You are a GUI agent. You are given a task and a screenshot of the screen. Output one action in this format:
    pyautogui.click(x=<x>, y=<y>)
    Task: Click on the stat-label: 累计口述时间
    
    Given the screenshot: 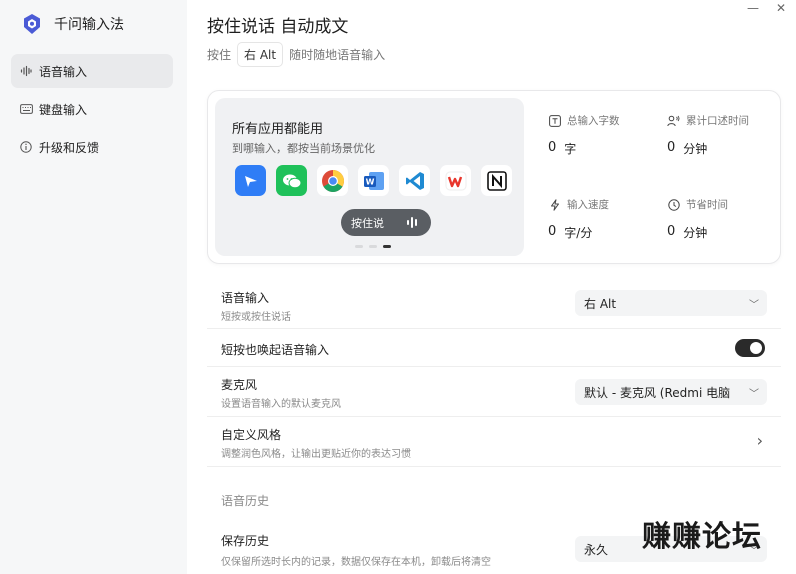 What is the action you would take?
    pyautogui.click(x=717, y=121)
    